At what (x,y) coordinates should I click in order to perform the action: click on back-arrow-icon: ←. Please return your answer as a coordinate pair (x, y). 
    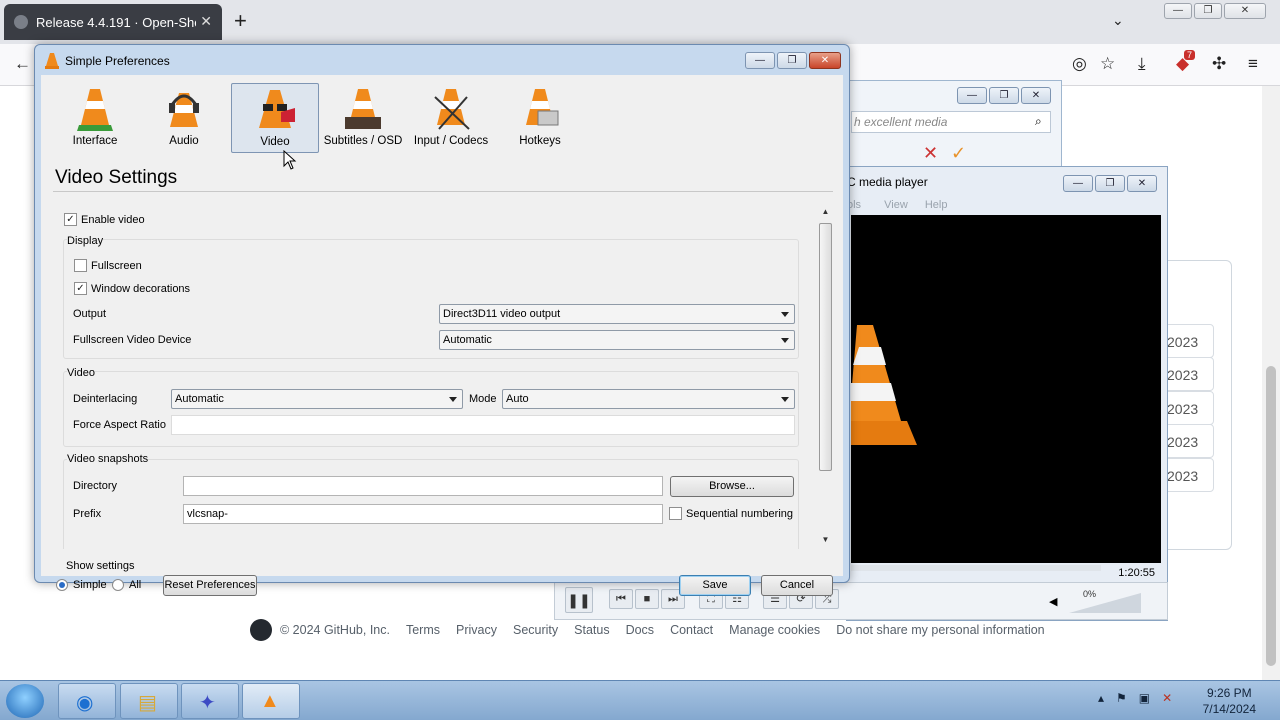
    Looking at the image, I should click on (22, 64).